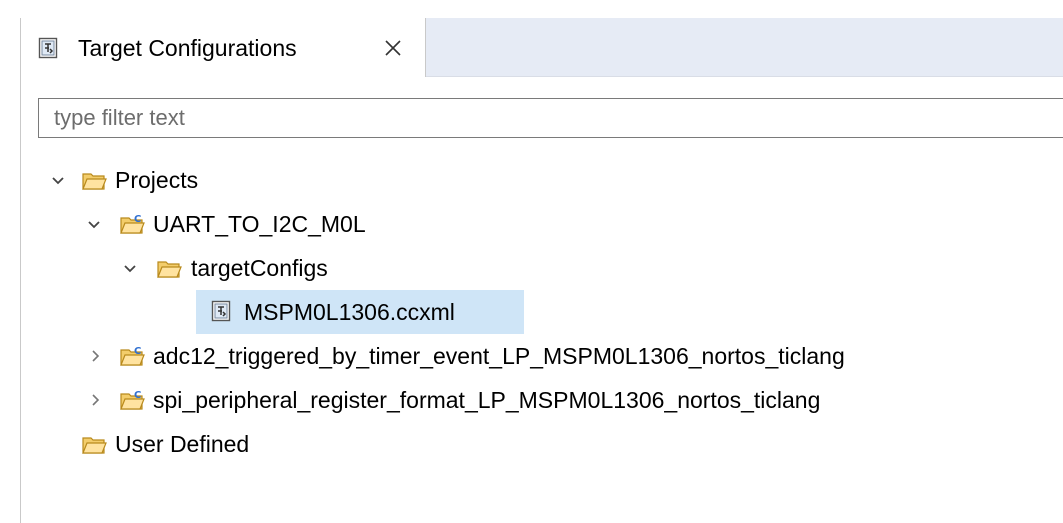 The image size is (1063, 523). I want to click on tree-item-projects: Projects, so click(171, 180).